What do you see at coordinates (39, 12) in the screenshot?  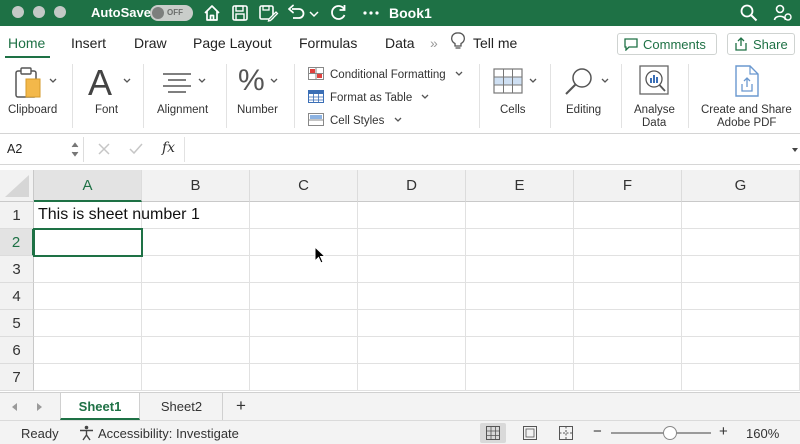 I see `minimize-window-button` at bounding box center [39, 12].